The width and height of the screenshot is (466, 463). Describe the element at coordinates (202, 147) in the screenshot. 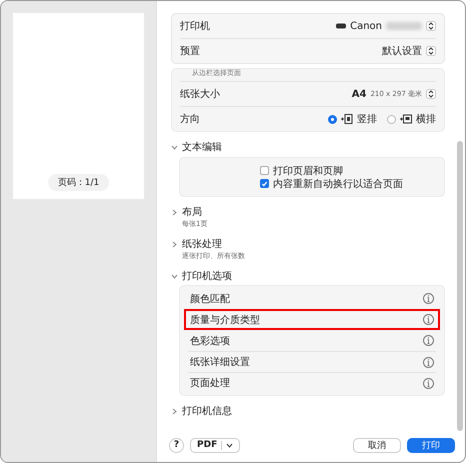

I see `section-title: 文本编辑` at that location.